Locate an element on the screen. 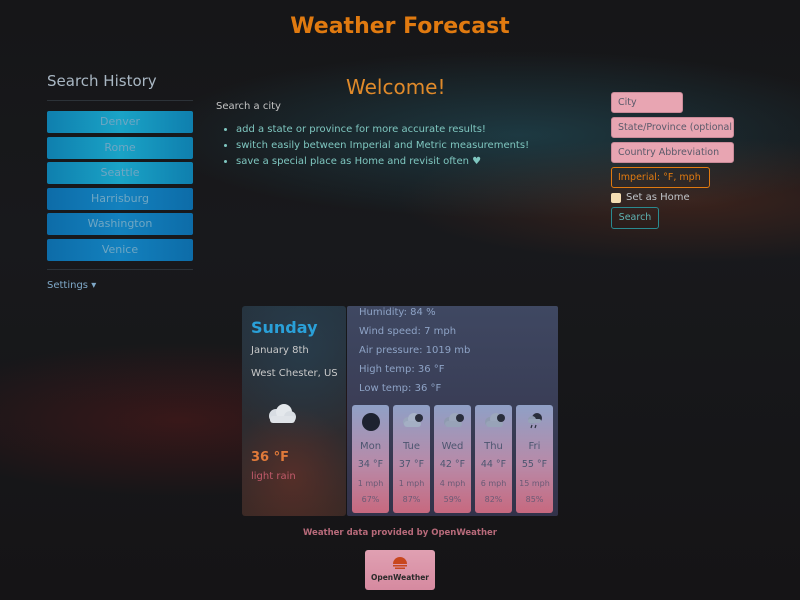  data-credit: Weather data provided by OpenWeather is located at coordinates (399, 533).